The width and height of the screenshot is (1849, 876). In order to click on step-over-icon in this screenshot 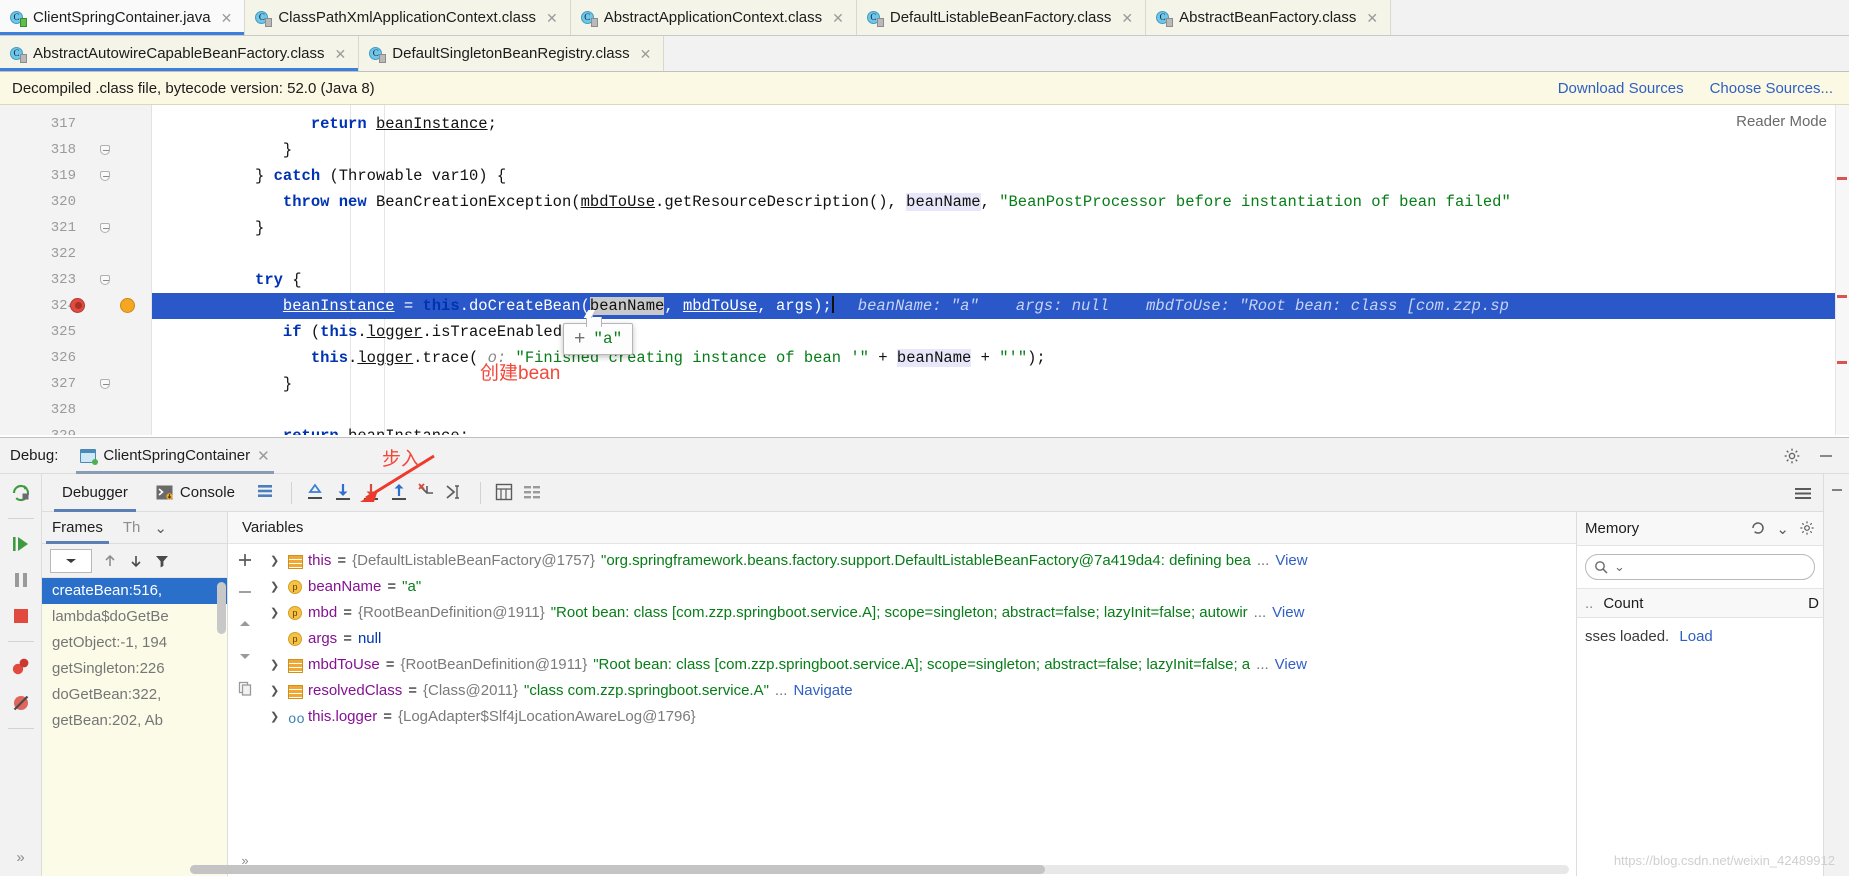, I will do `click(344, 493)`.